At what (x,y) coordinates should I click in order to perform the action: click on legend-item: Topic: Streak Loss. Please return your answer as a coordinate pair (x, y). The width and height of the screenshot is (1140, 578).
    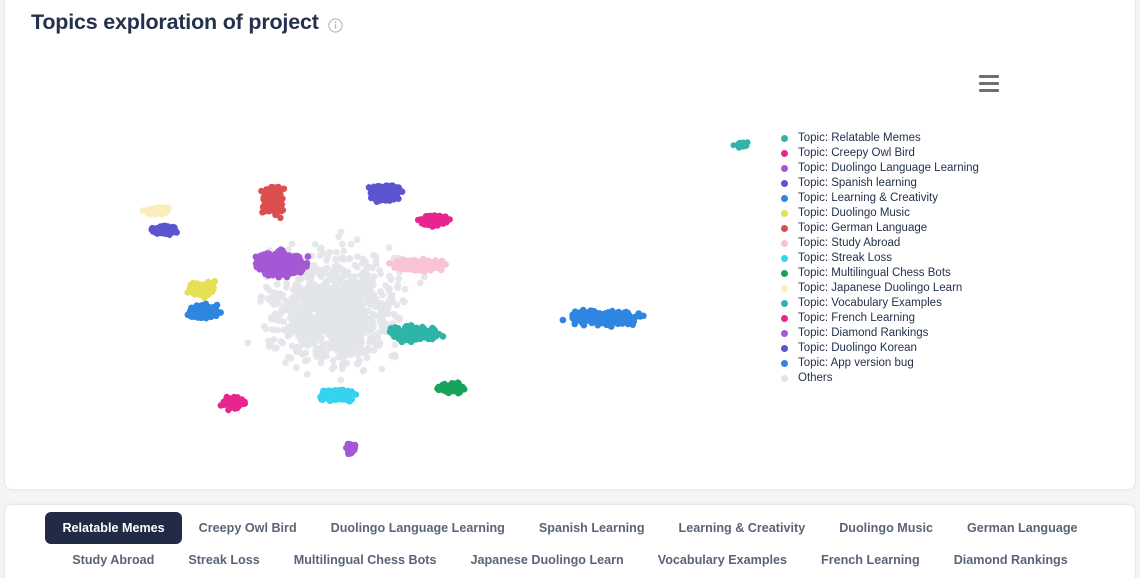
    Looking at the image, I should click on (903, 258).